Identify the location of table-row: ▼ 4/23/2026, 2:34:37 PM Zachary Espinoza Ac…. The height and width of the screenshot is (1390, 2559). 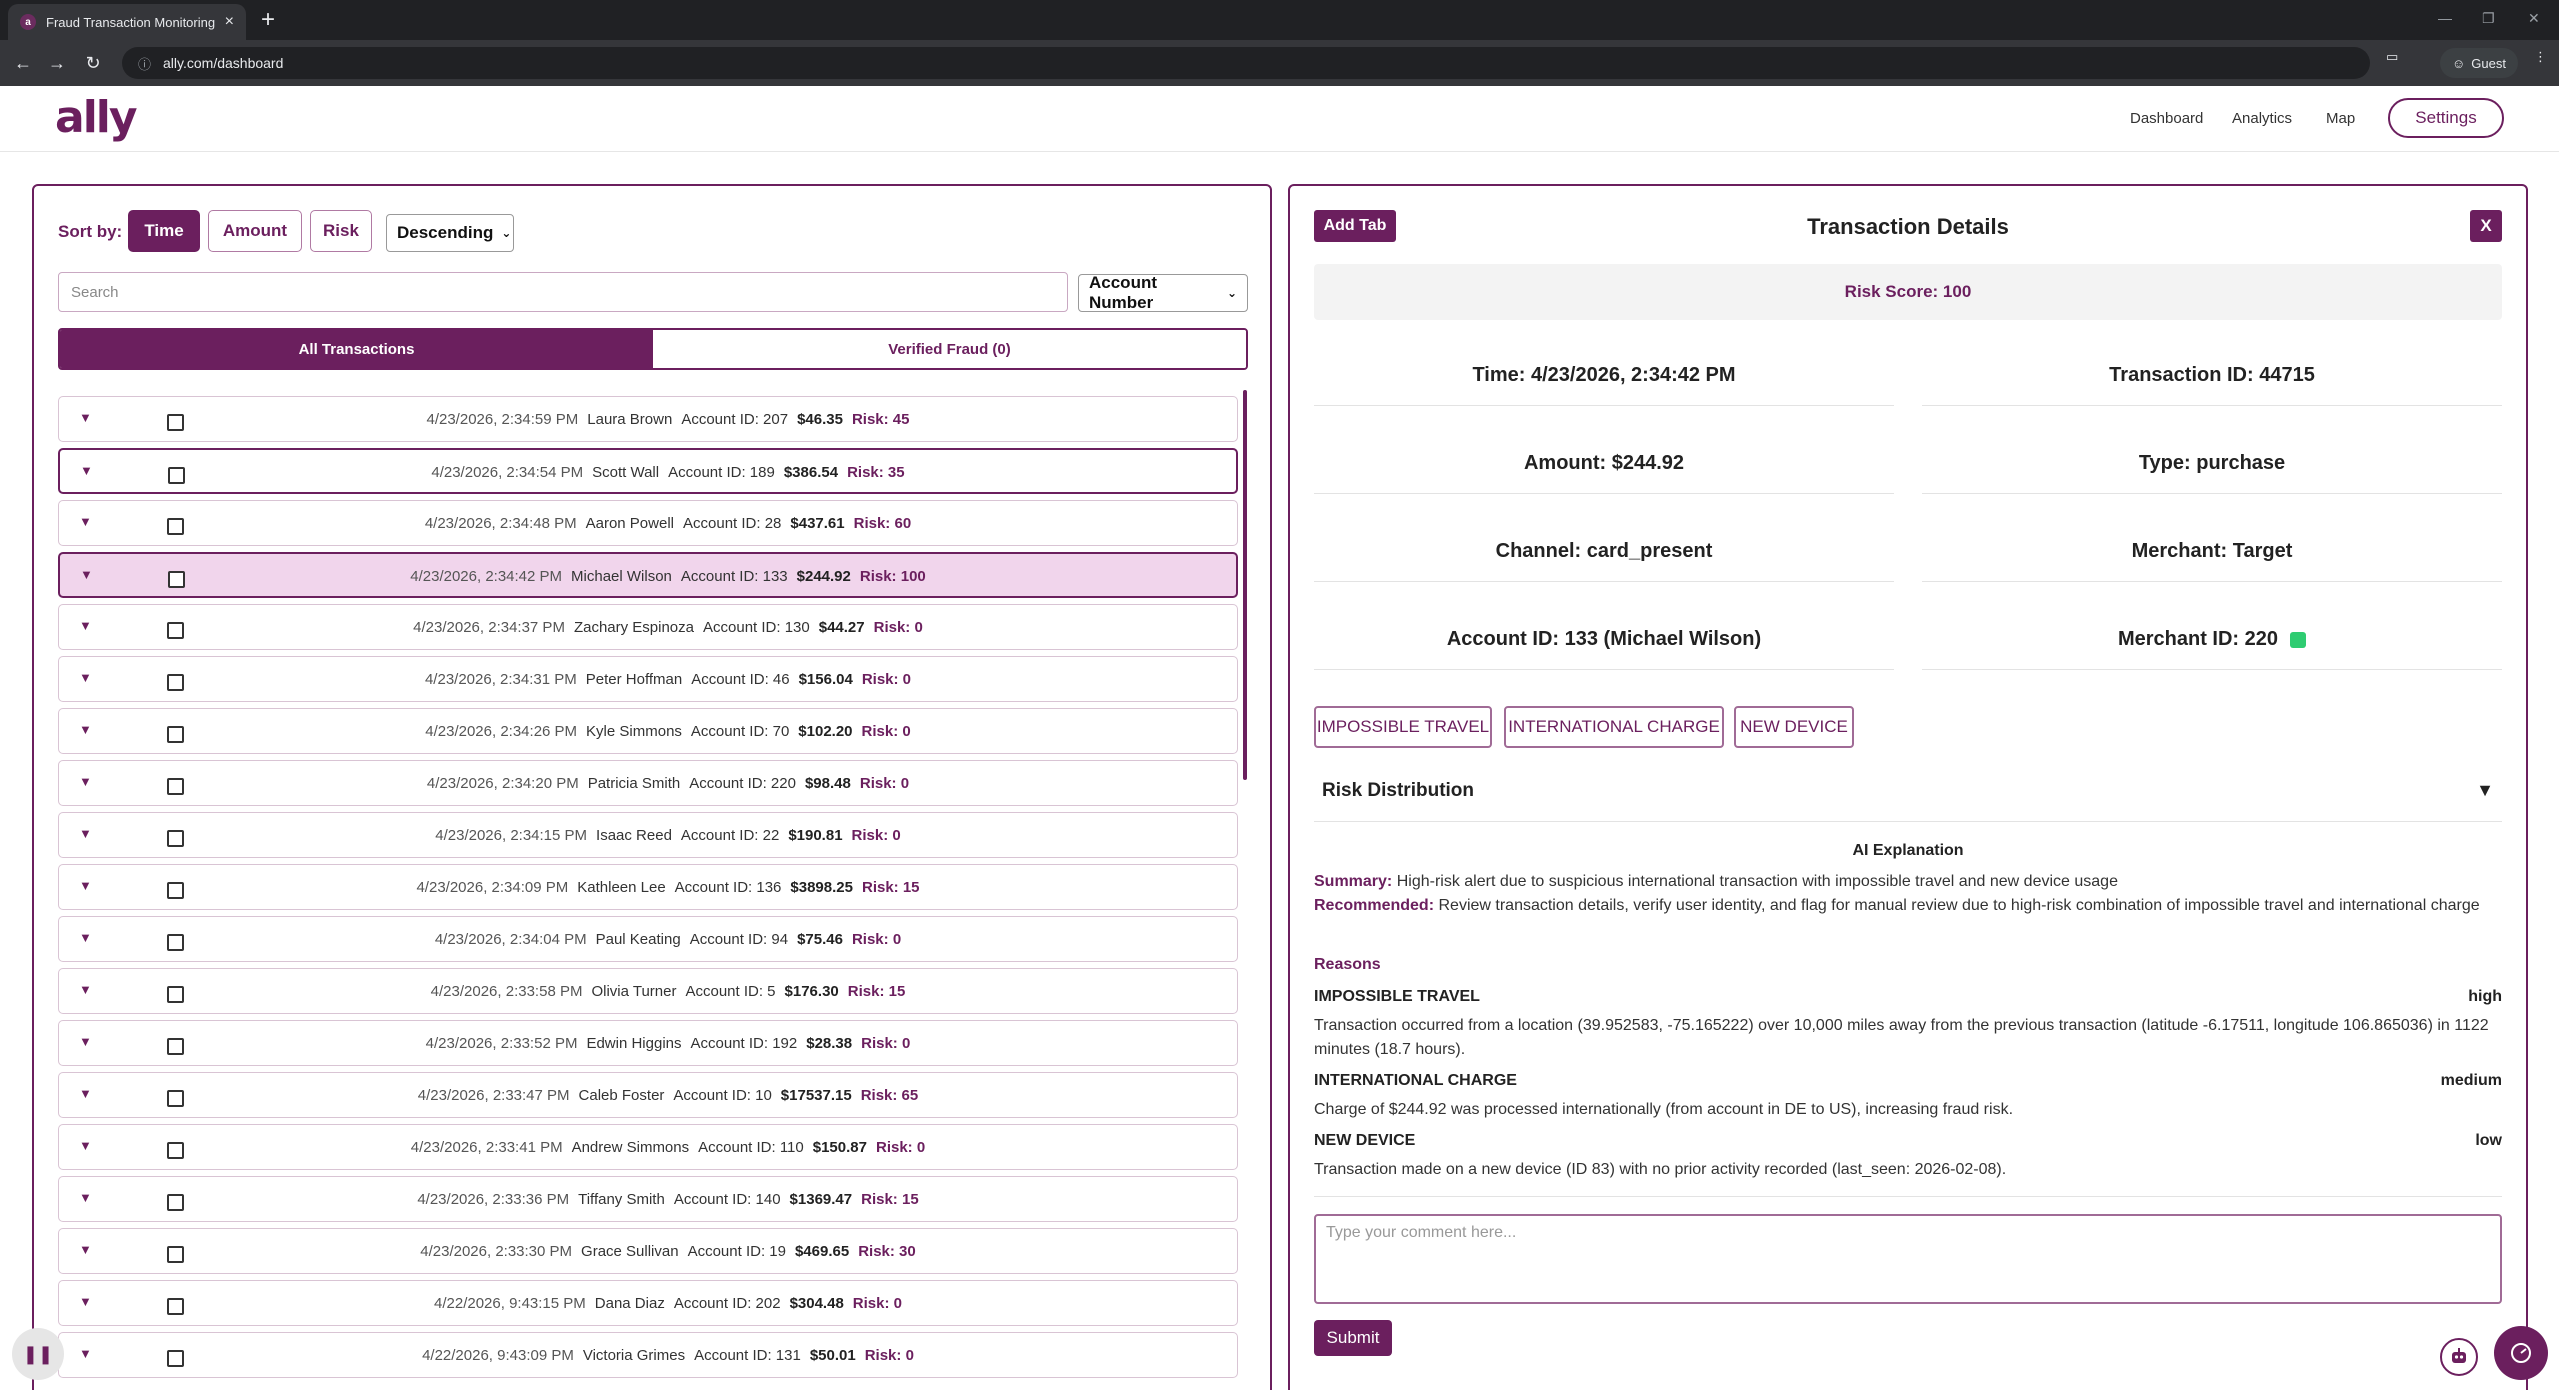
(648, 627).